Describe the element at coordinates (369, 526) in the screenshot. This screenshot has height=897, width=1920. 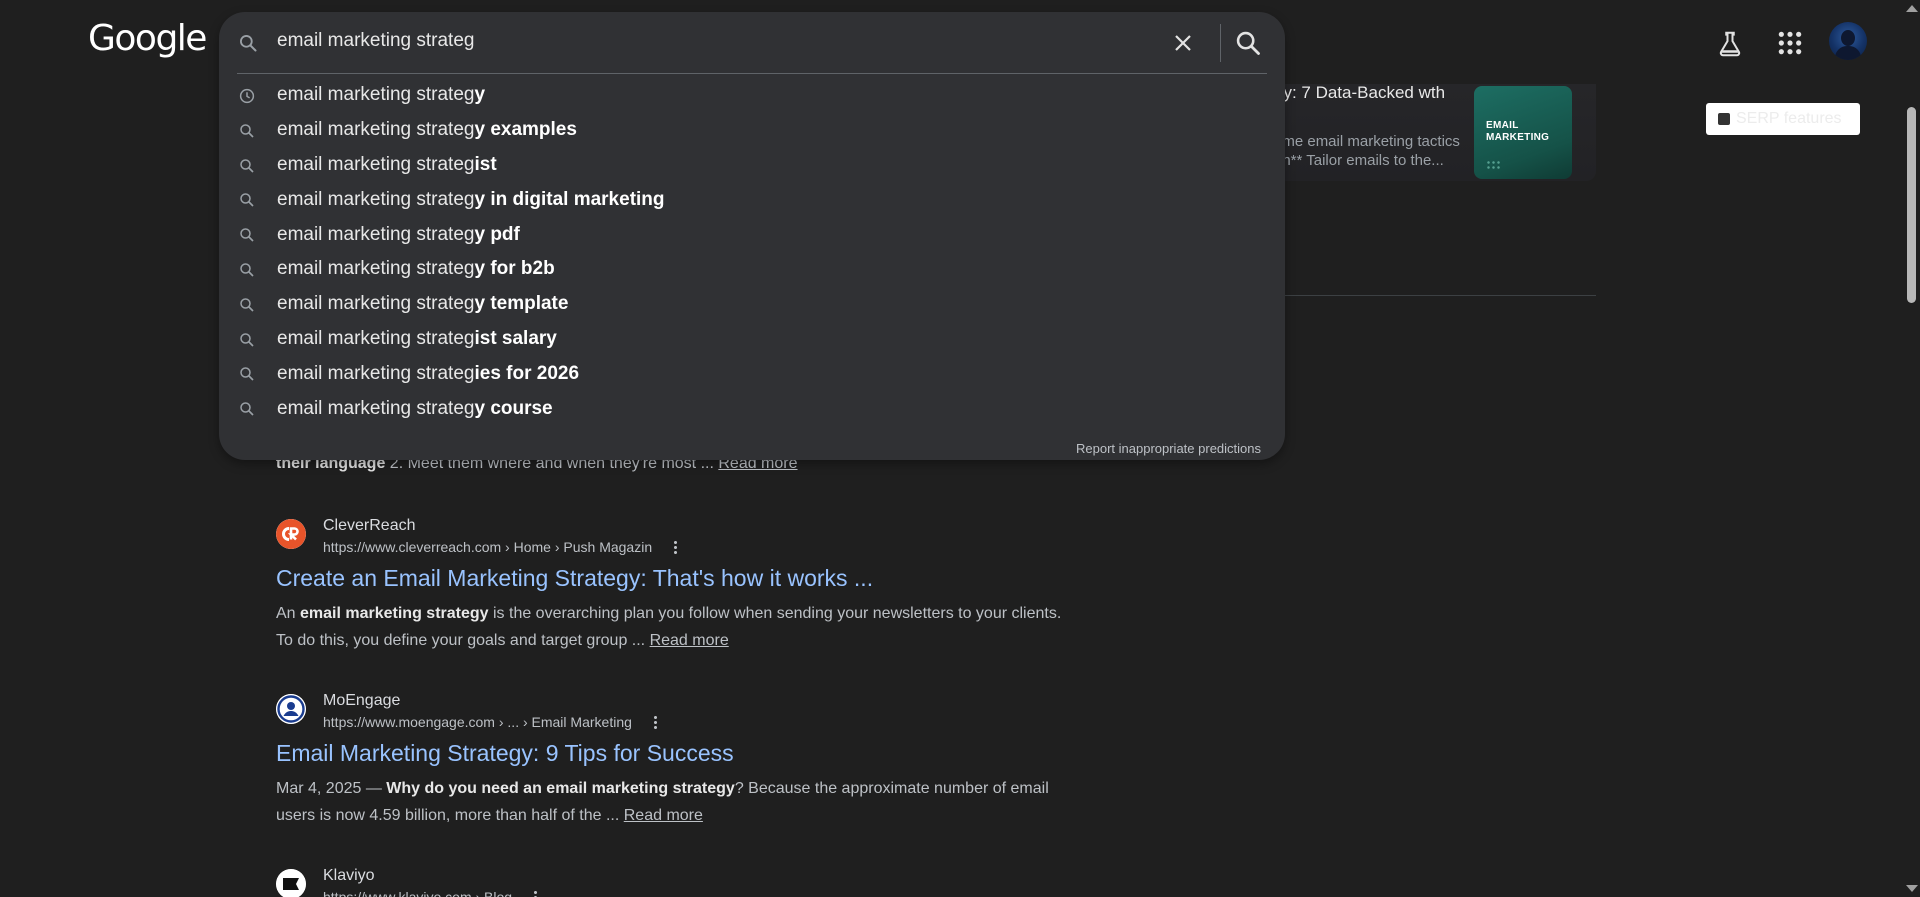
I see `result-site-name: CleverReach` at that location.